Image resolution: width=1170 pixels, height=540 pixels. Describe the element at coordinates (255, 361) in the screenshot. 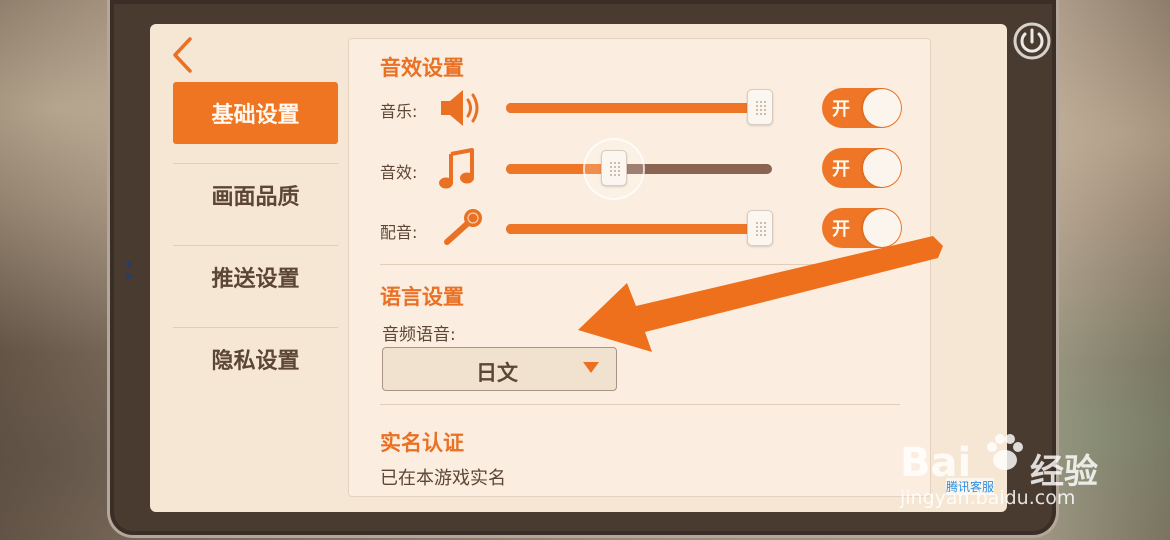

I see `sidebar-item-label: 隐私设置` at that location.